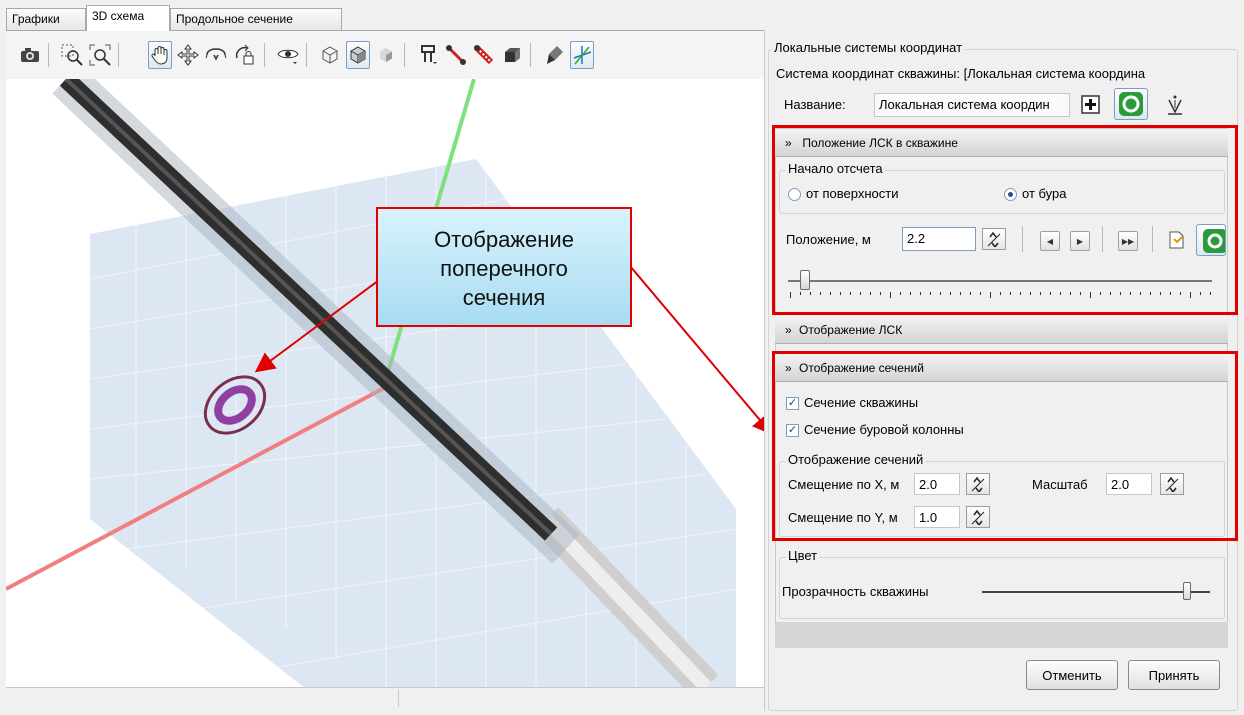  What do you see at coordinates (937, 484) in the screenshot?
I see `offset-x-field: 2.0` at bounding box center [937, 484].